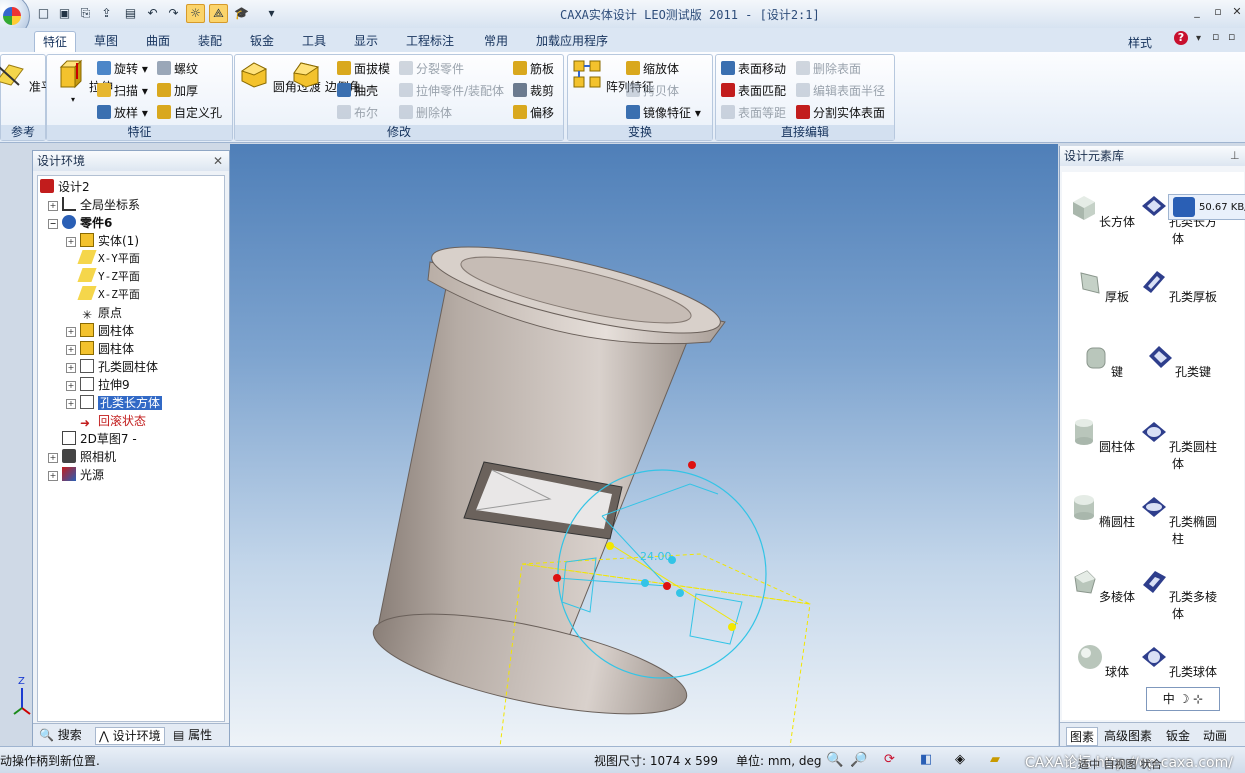  Describe the element at coordinates (366, 41) in the screenshot. I see `tab-display: 显示` at that location.